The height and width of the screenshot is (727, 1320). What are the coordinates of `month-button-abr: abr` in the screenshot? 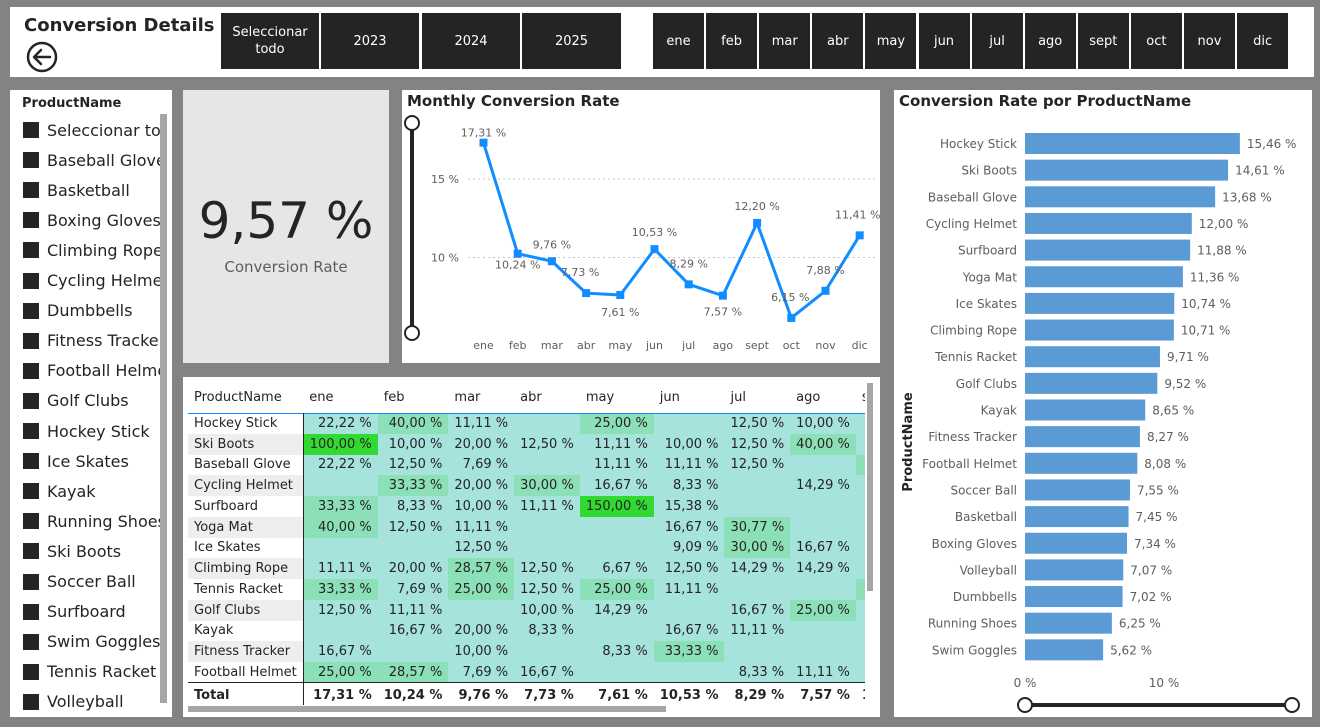 It's located at (838, 41).